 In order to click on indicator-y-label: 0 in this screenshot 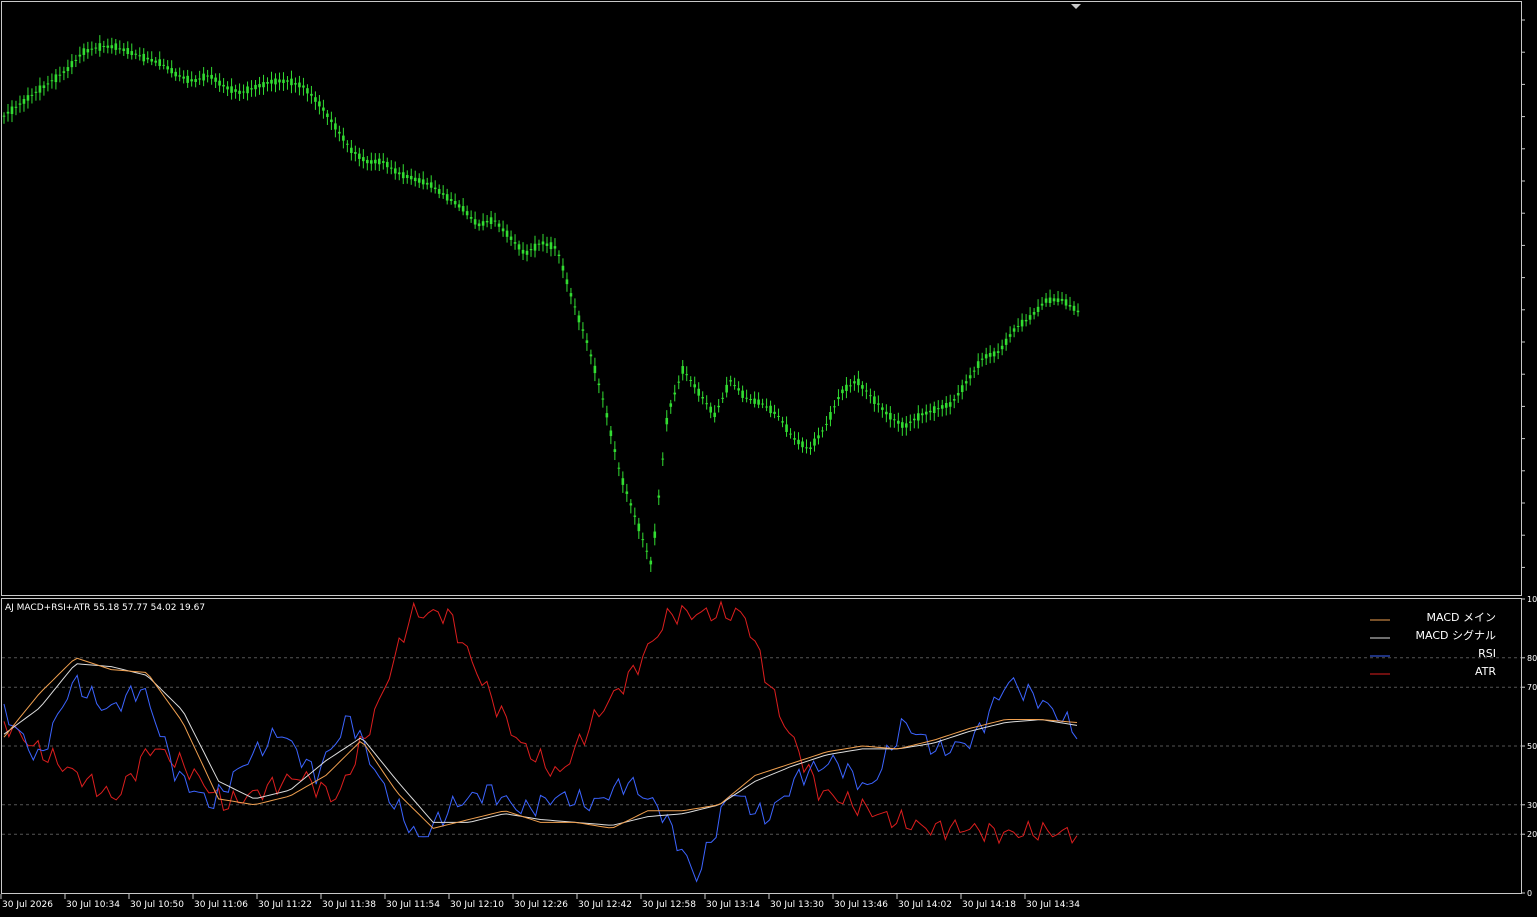, I will do `click(1529, 893)`.